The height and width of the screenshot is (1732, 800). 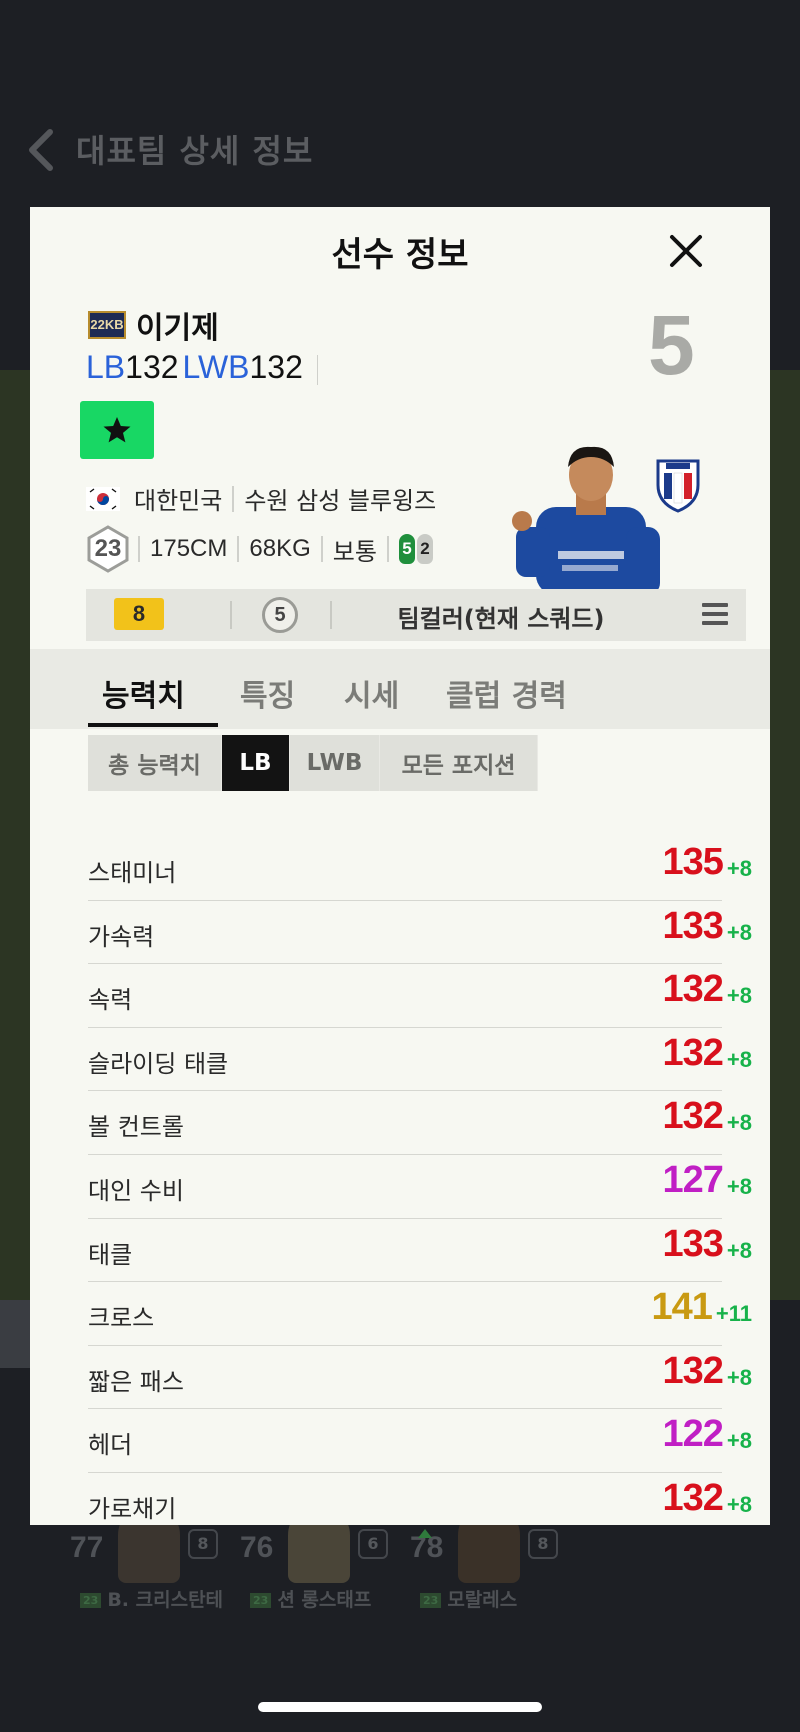 What do you see at coordinates (155, 1570) in the screenshot?
I see `background-player-card: 77 8 23 B. 크리스탄테` at bounding box center [155, 1570].